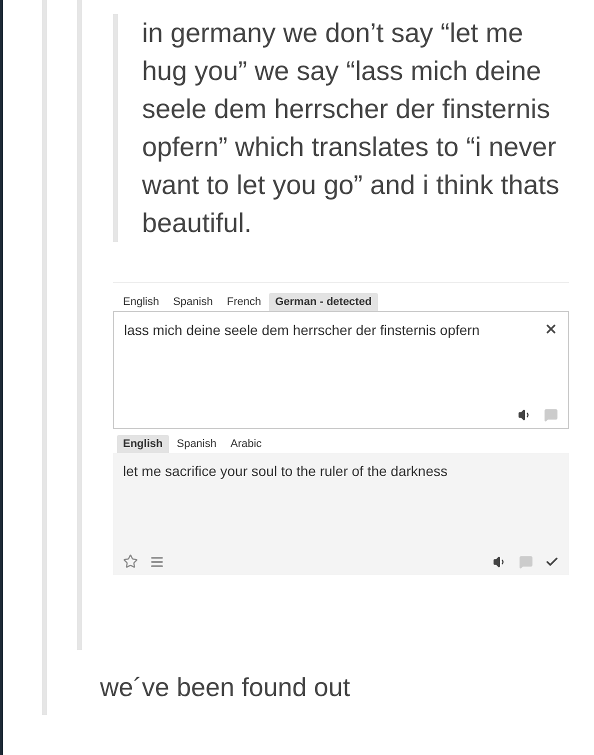 This screenshot has height=755, width=594. What do you see at coordinates (246, 444) in the screenshot?
I see `language-tab: Arabic` at bounding box center [246, 444].